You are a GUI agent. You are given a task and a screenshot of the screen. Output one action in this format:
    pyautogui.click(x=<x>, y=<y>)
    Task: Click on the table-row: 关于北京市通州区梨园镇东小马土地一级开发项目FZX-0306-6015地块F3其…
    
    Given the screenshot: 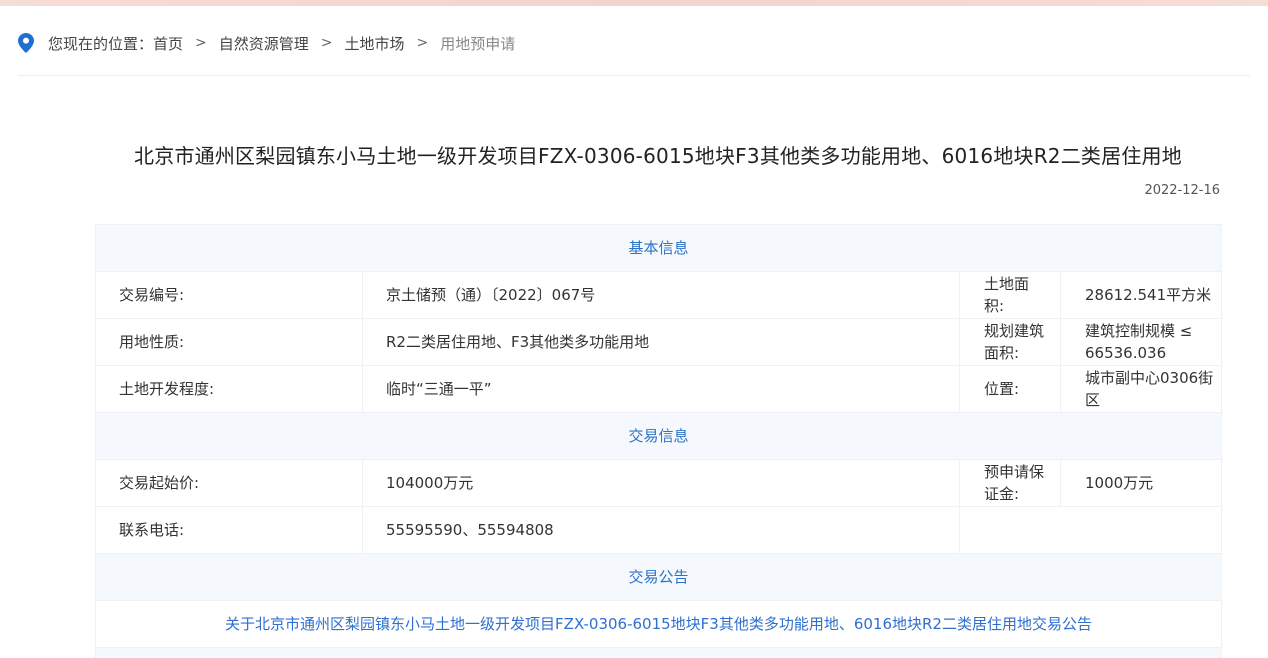 What is the action you would take?
    pyautogui.click(x=659, y=624)
    